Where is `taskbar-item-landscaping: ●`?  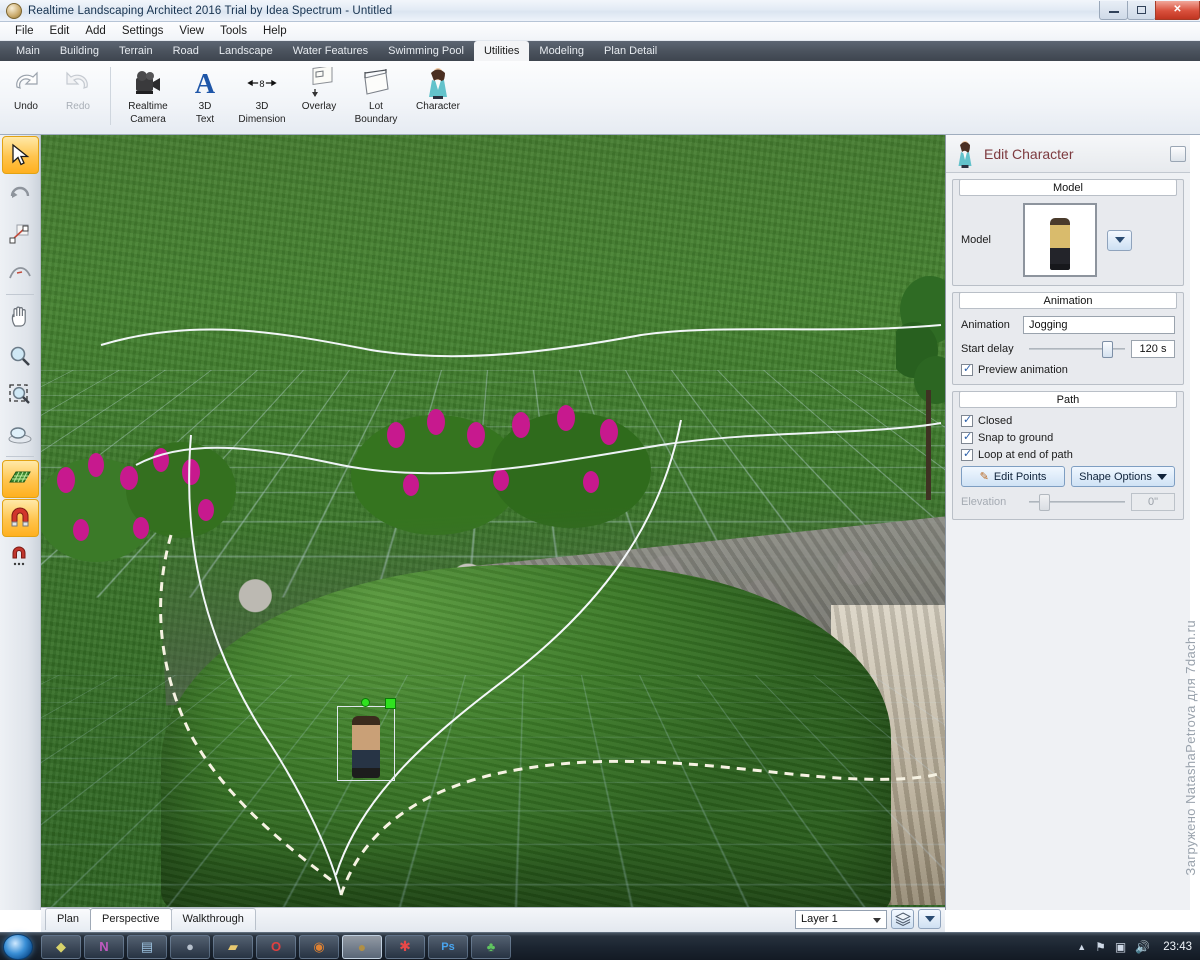
taskbar-item-landscaping: ● is located at coordinates (362, 946).